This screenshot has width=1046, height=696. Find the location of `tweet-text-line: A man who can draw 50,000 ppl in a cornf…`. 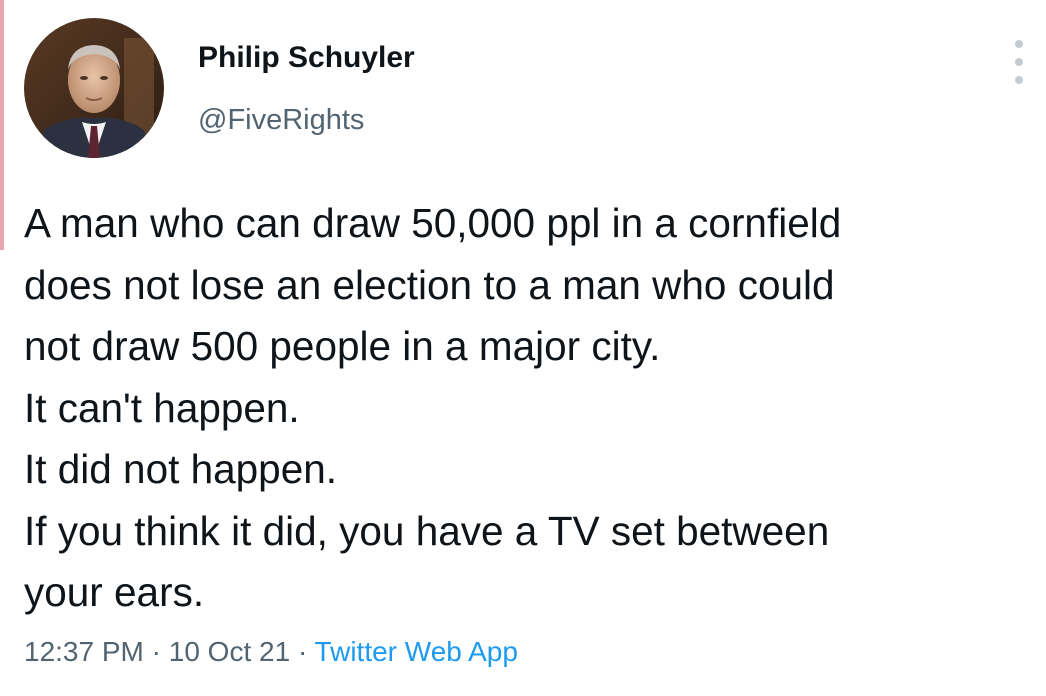

tweet-text-line: A man who can draw 50,000 ppl in a cornf… is located at coordinates (433, 223).